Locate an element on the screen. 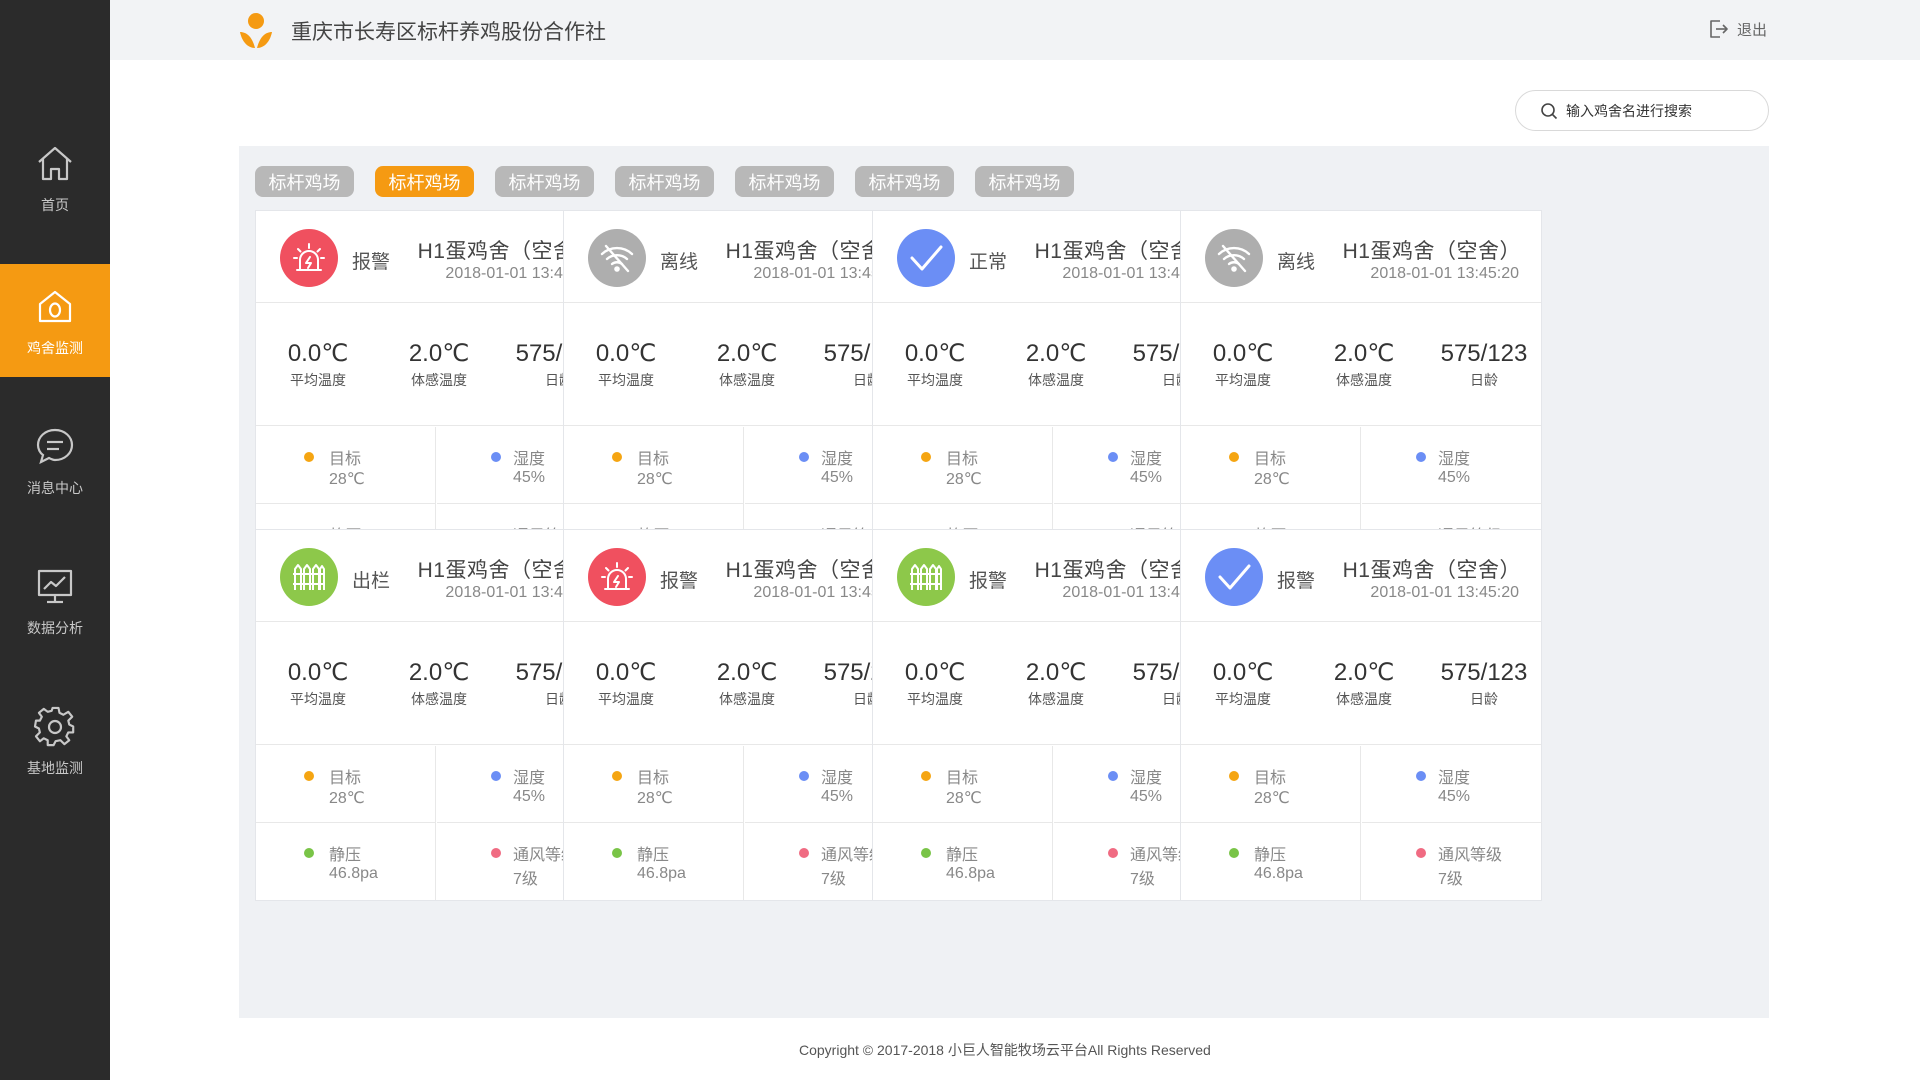 The image size is (1920, 1080). card-stats: 0.0℃ 平均温度 2.0℃ 体感温度 575/260 日龄 is located at coordinates (436, 365).